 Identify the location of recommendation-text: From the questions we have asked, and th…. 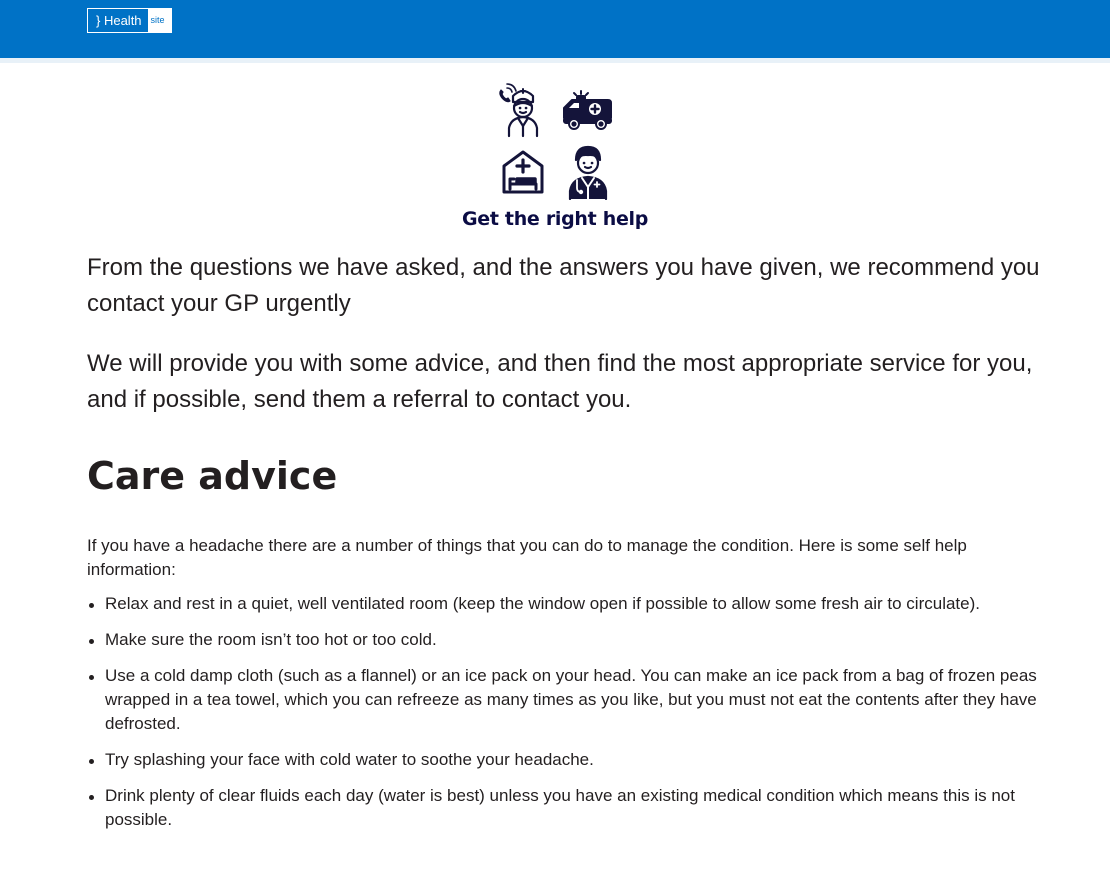
(563, 285).